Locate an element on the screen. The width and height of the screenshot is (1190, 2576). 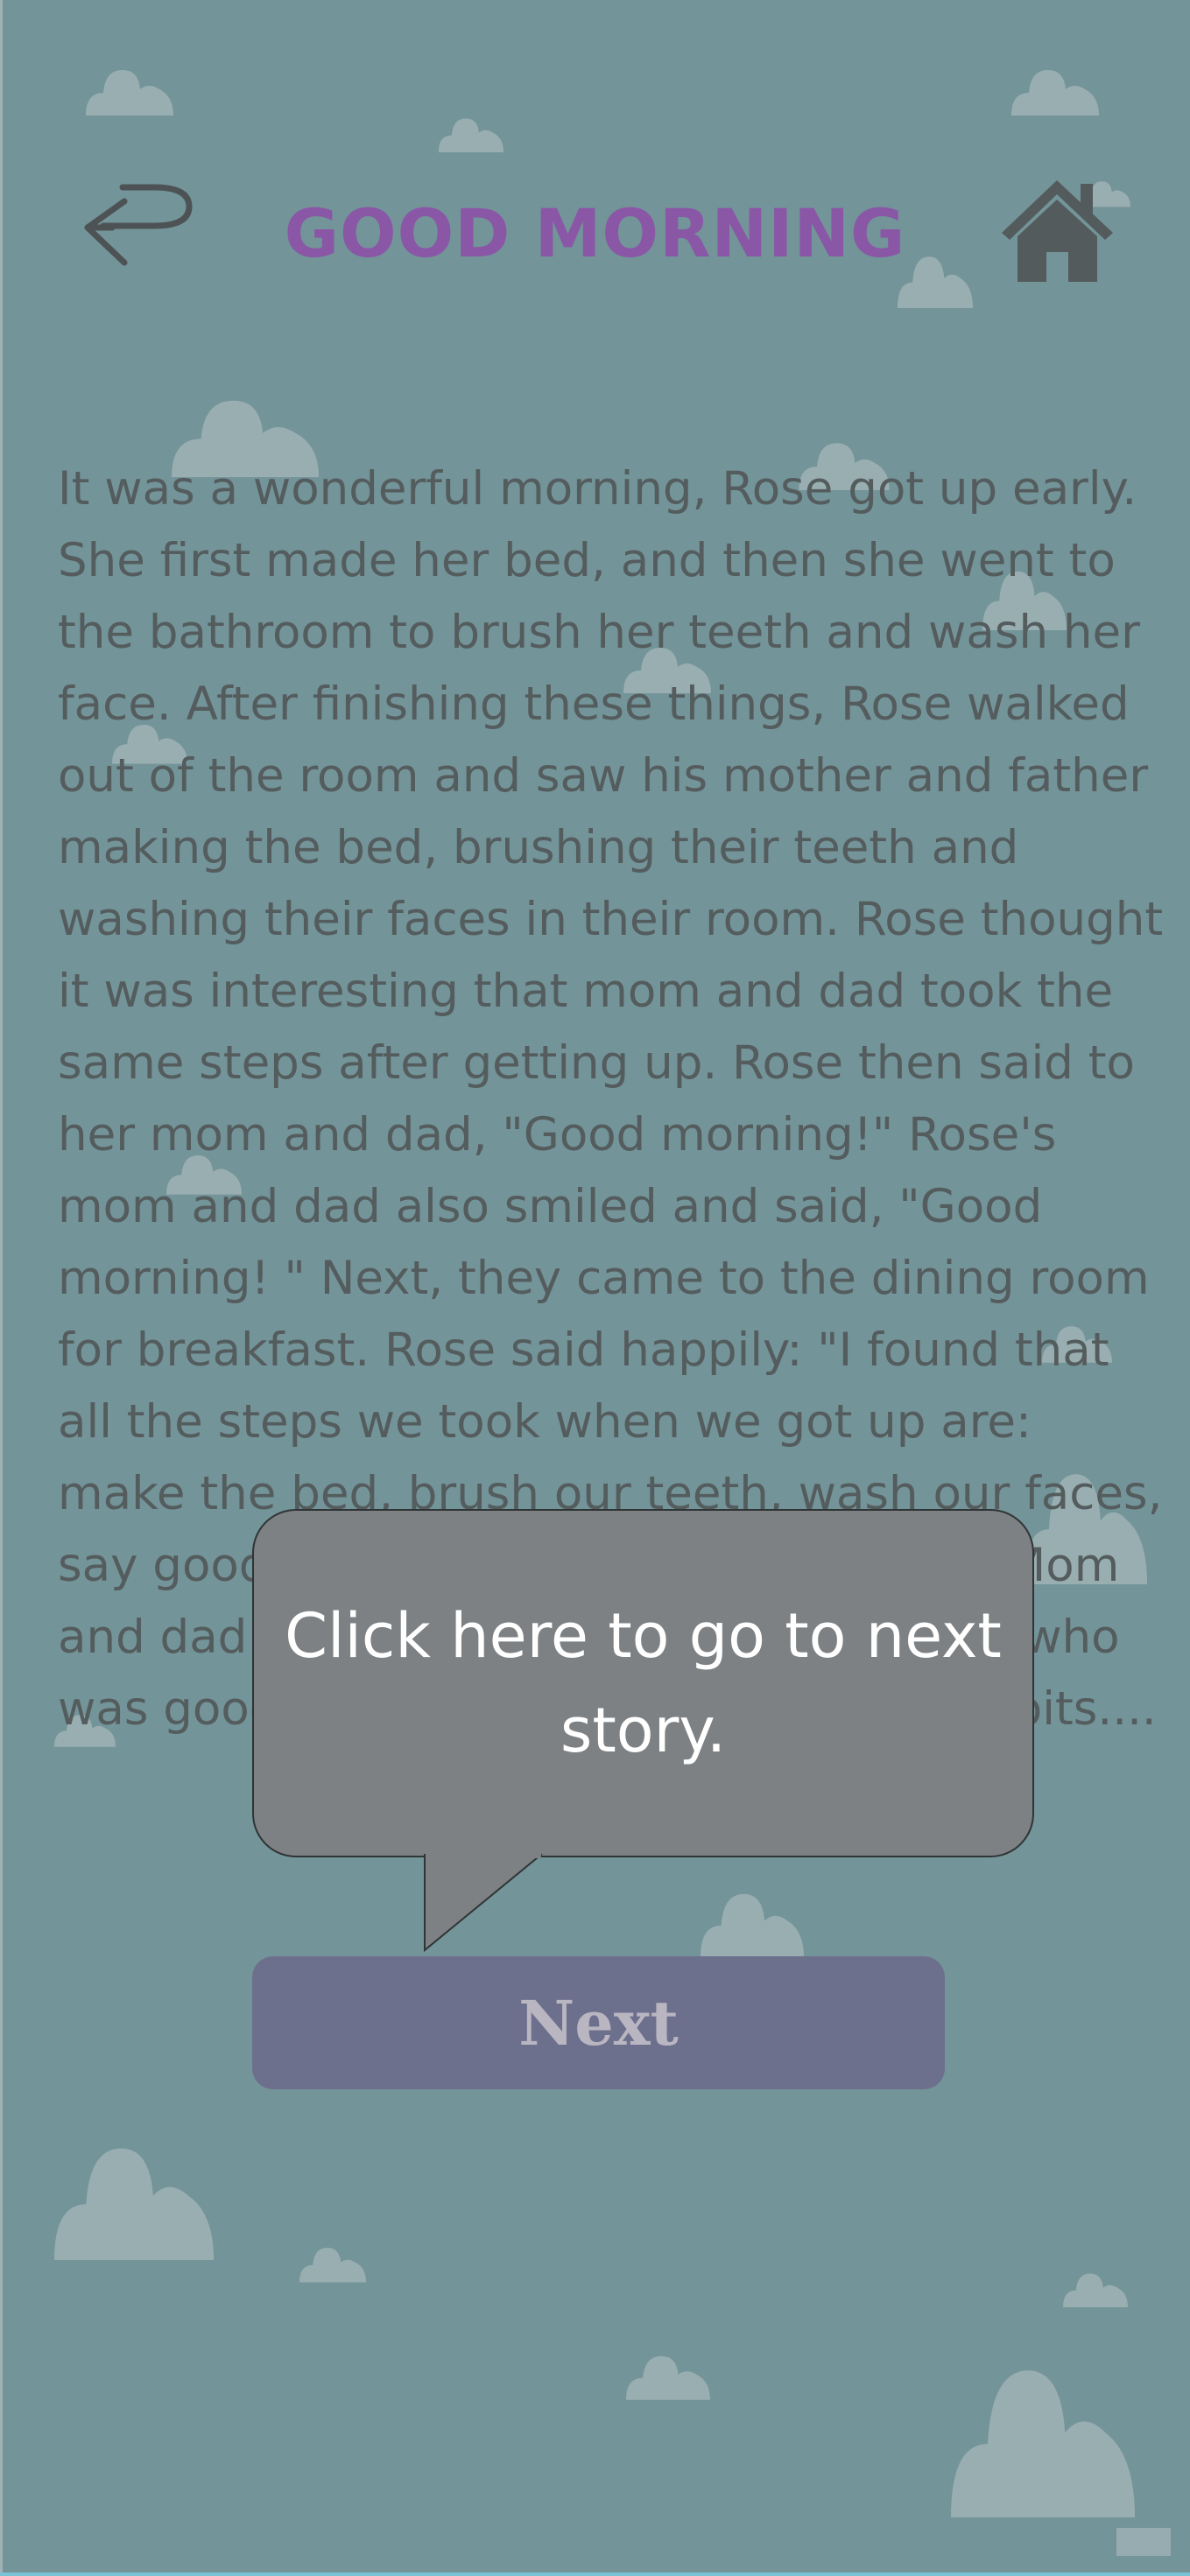
bottom-edge-line is located at coordinates (595, 2574).